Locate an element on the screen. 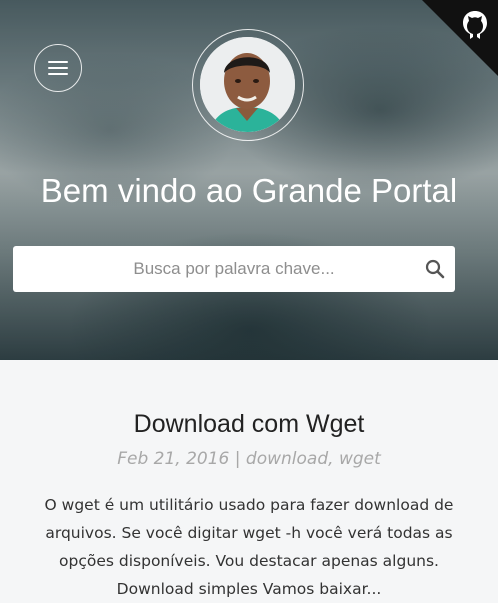 The height and width of the screenshot is (603, 498). search-bar is located at coordinates (234, 269).